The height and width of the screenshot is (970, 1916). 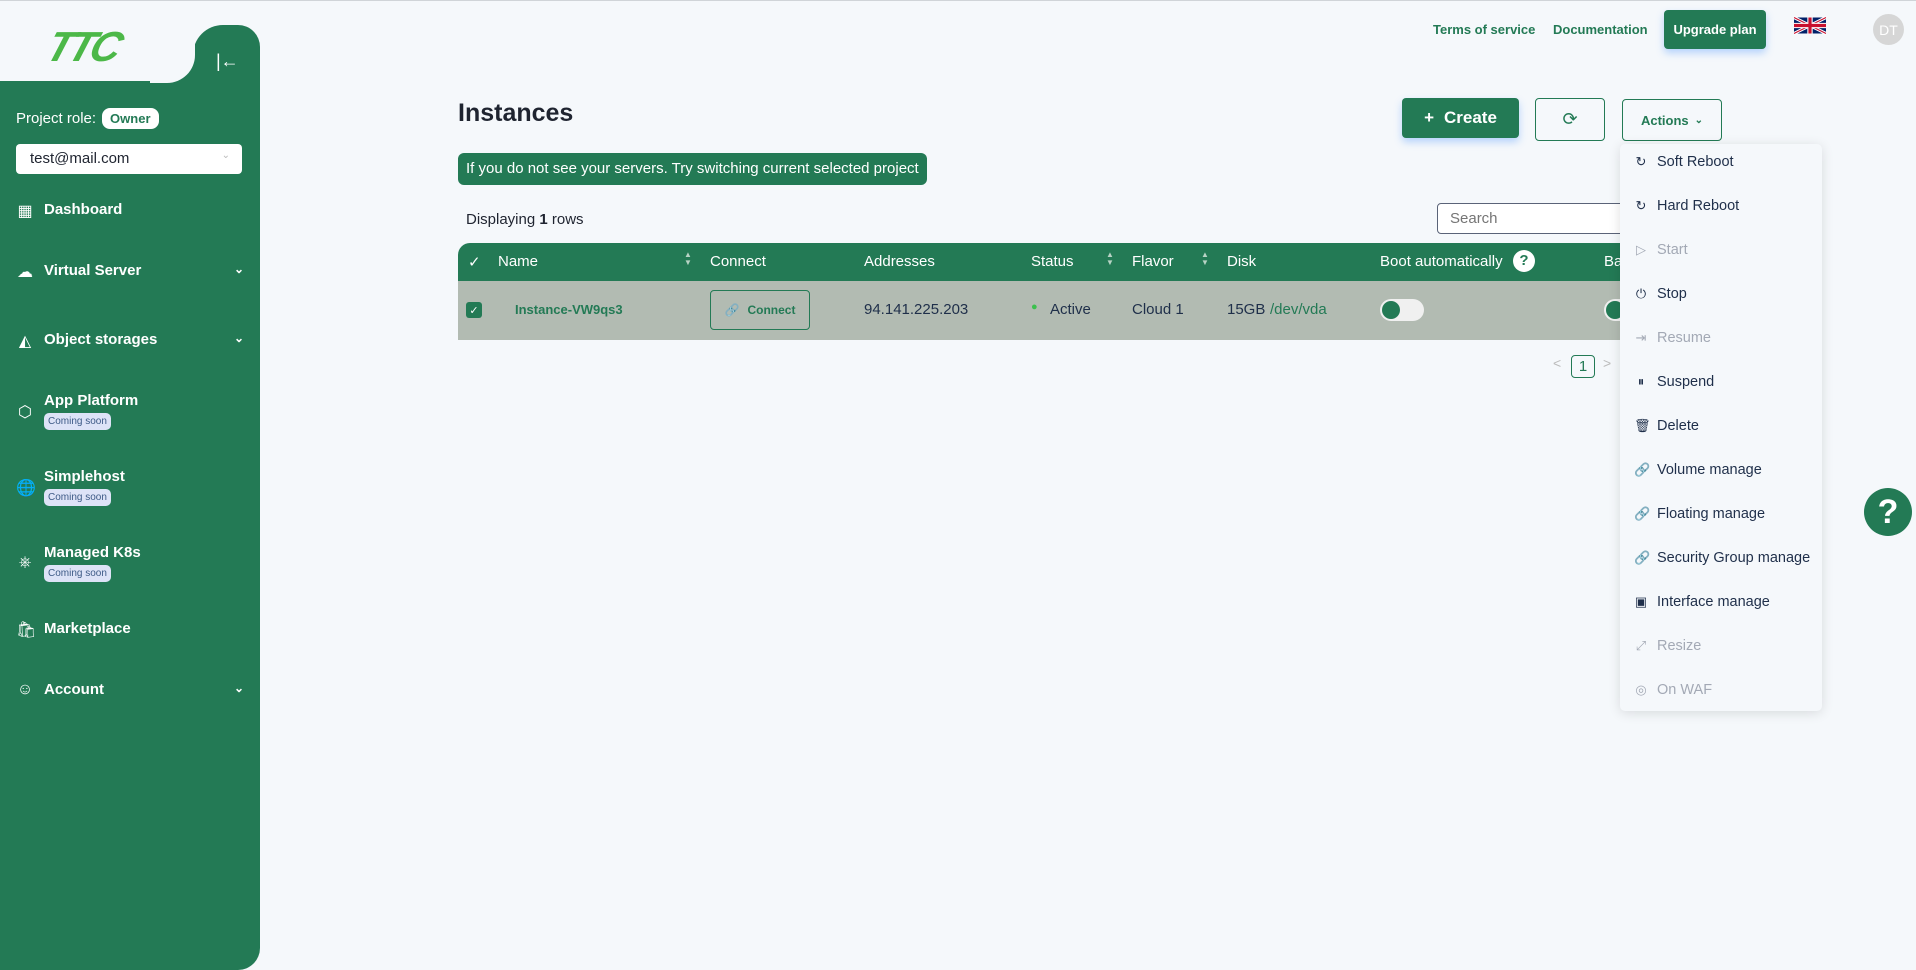 I want to click on prev-page-button: <, so click(x=1557, y=363).